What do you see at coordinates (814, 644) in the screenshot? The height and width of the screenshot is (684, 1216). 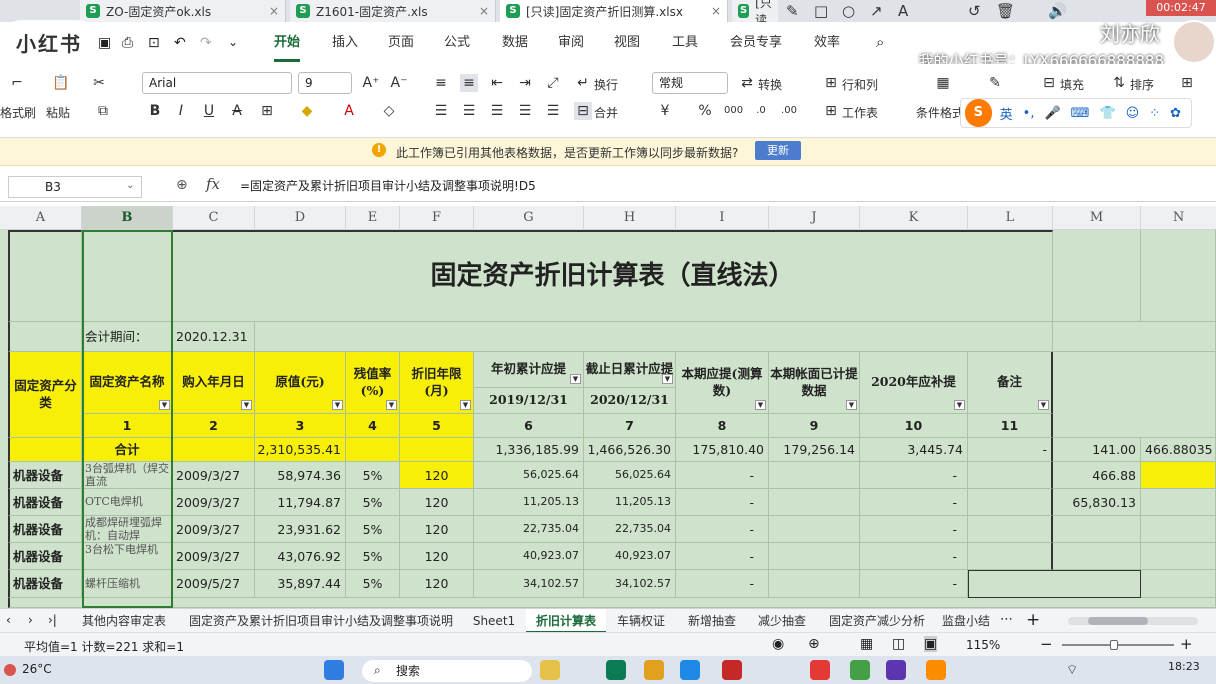 I see `locate-icon: ⊕` at bounding box center [814, 644].